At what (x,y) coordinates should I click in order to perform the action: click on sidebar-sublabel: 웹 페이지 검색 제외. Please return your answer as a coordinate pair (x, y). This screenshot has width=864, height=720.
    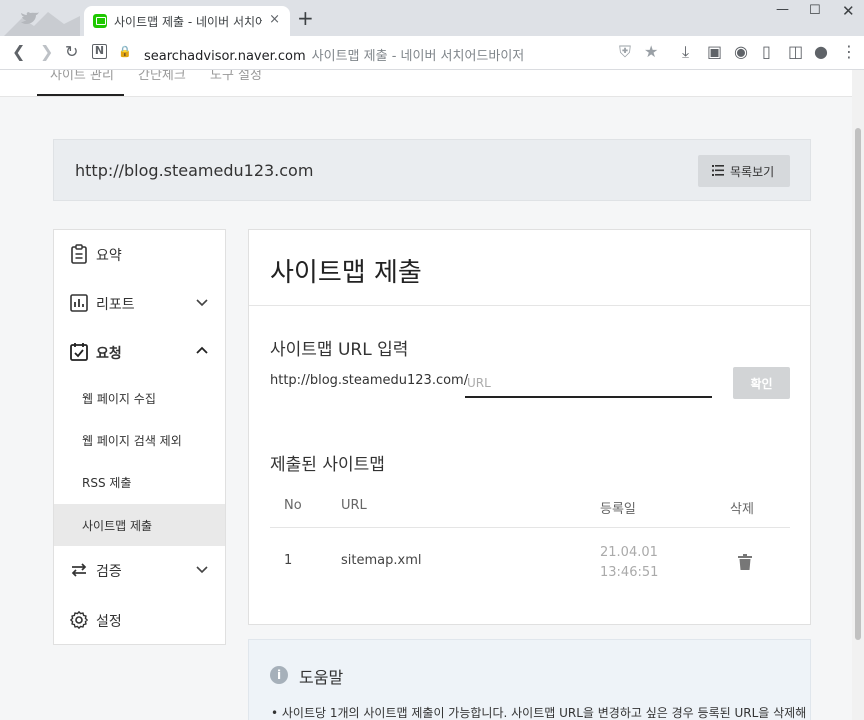
    Looking at the image, I should click on (132, 441).